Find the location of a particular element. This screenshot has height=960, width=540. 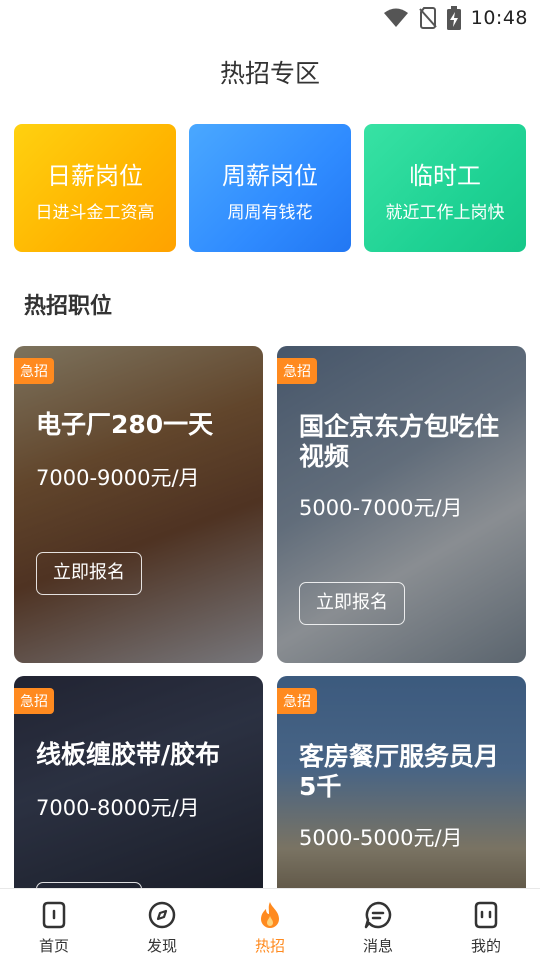

tab-label: 首页 is located at coordinates (53, 946).